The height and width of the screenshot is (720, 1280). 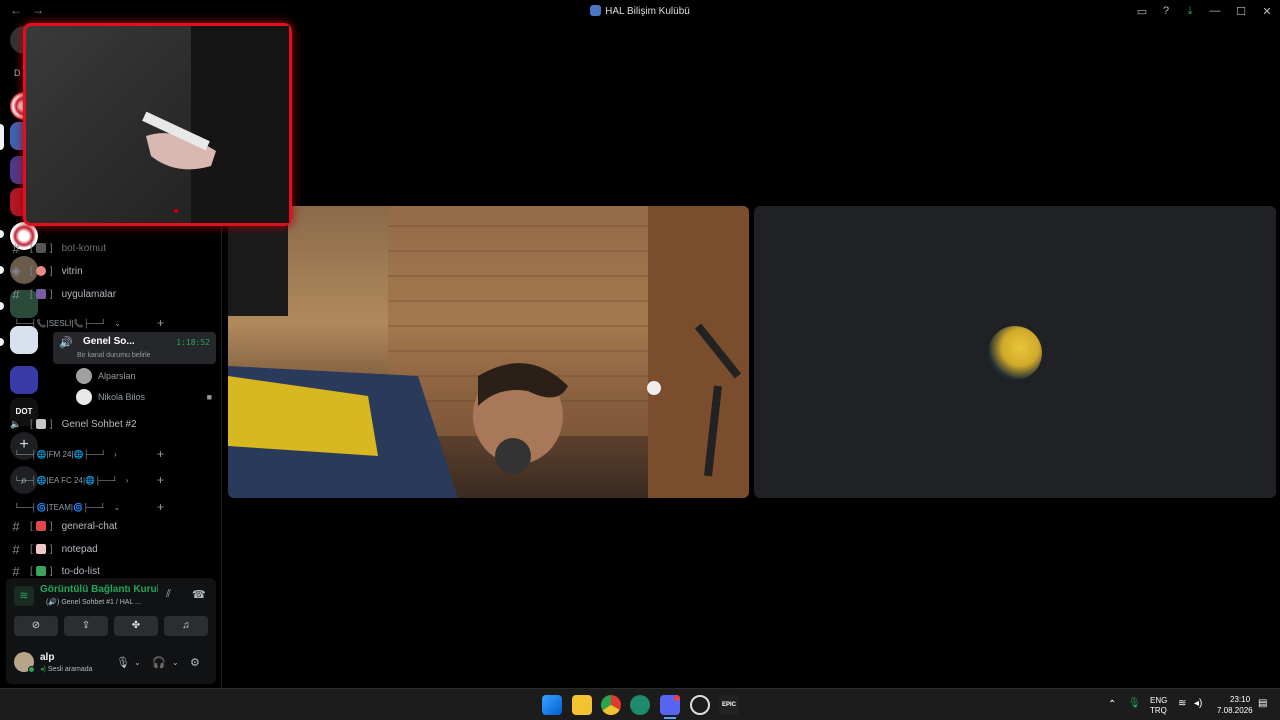 What do you see at coordinates (199, 594) in the screenshot?
I see `disconnect-icon: ☎` at bounding box center [199, 594].